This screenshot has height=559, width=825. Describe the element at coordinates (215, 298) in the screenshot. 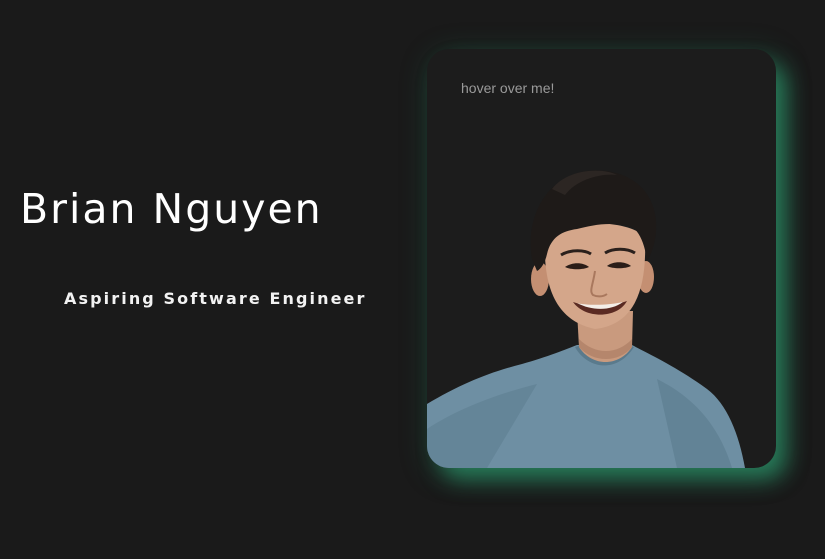

I see `hero-tagline: Aspiring Software Engineer` at that location.